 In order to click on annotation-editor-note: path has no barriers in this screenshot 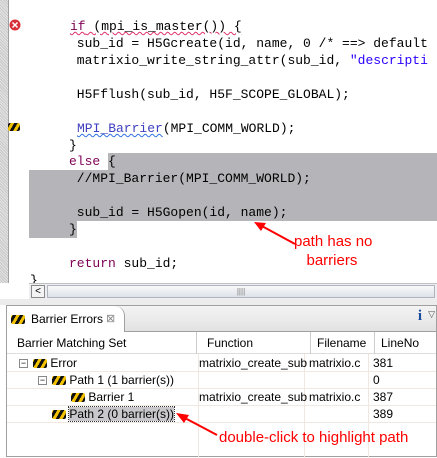, I will do `click(333, 251)`.